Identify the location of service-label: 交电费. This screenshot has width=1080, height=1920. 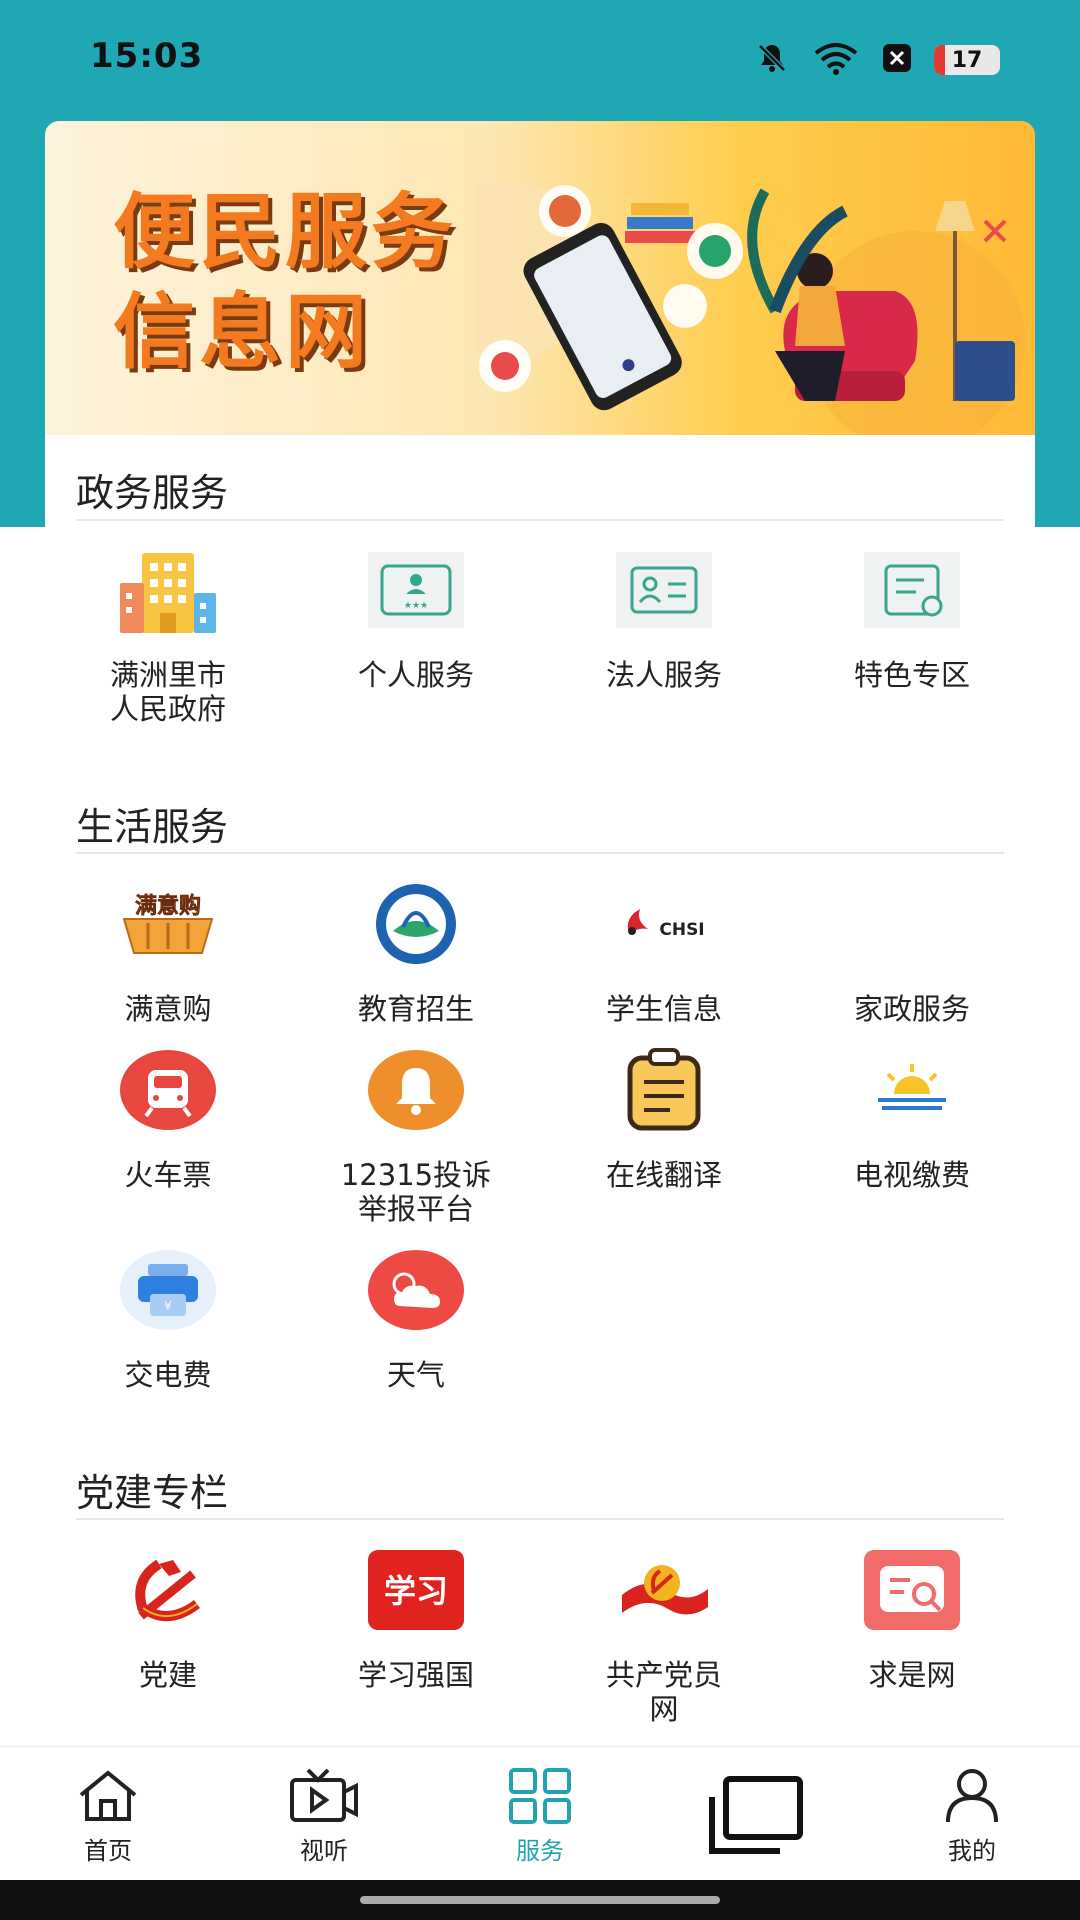
(168, 1375).